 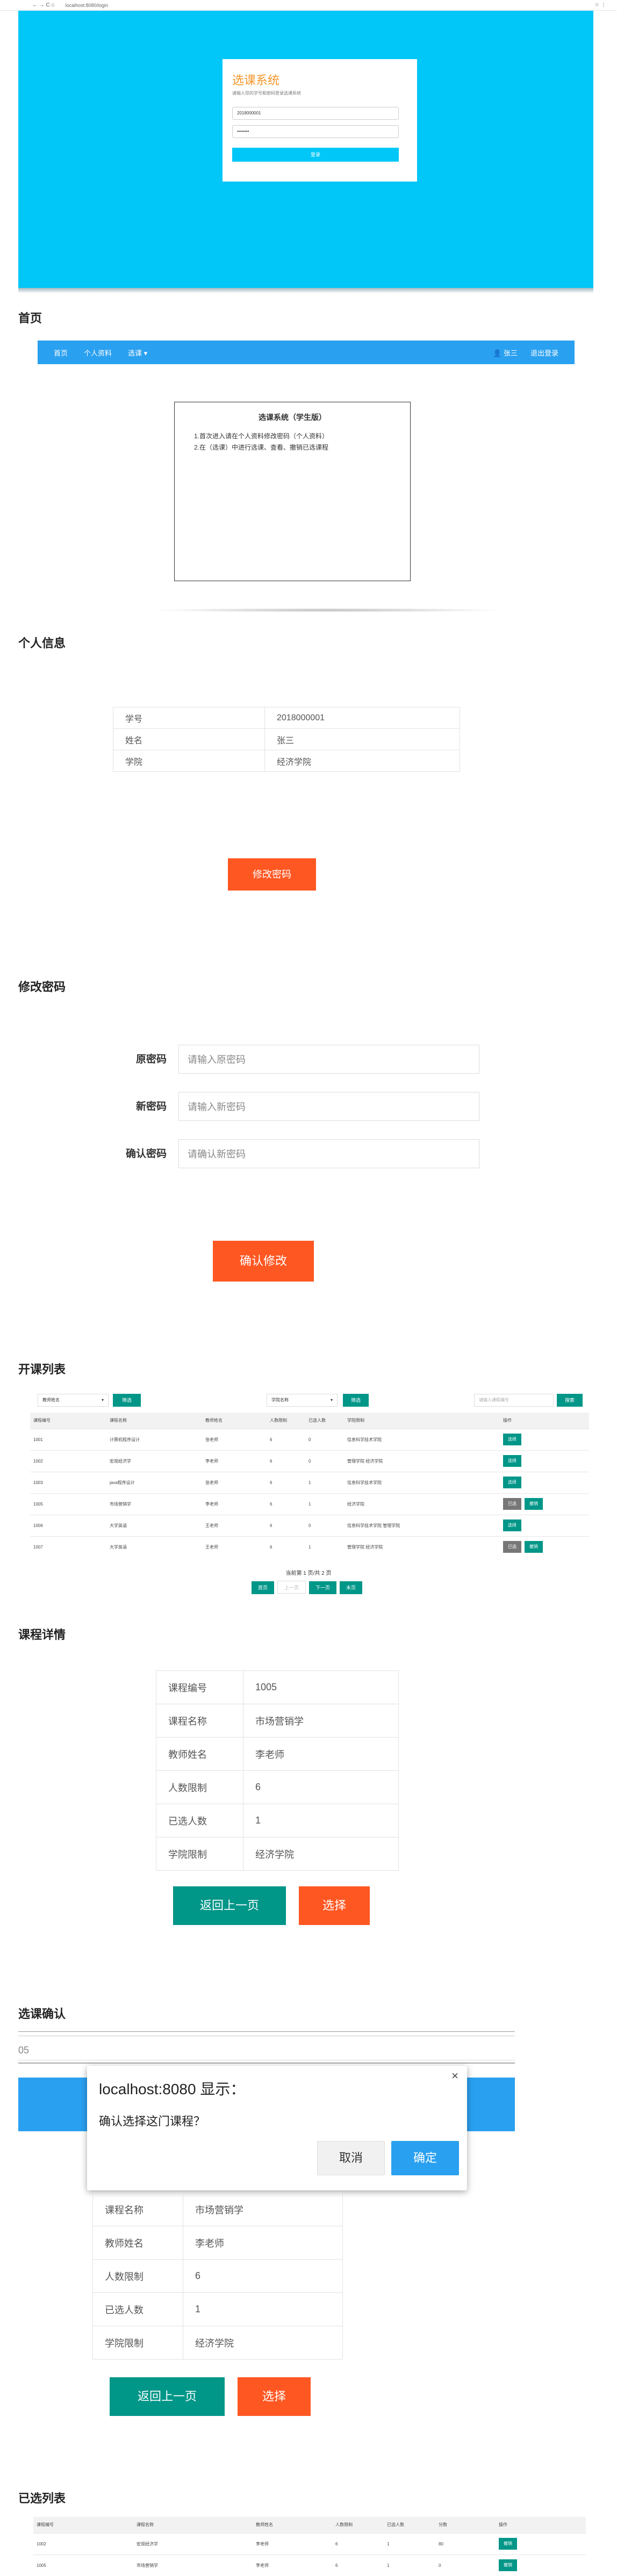 I want to click on teacher-filter-button: 筛选, so click(x=127, y=1400).